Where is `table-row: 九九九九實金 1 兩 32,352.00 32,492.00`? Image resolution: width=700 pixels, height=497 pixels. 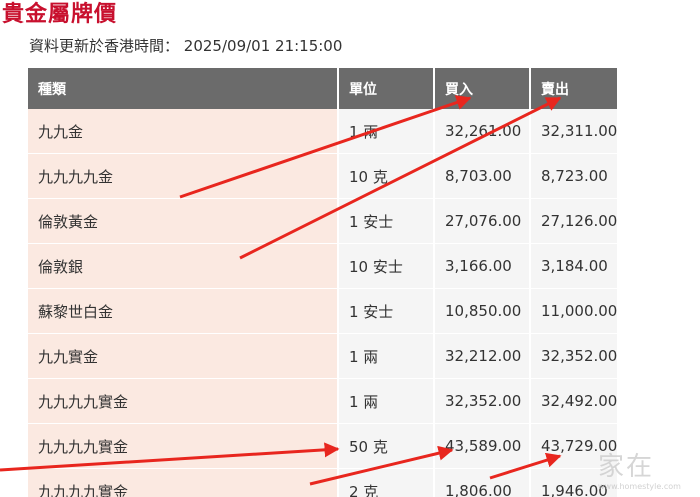
table-row: 九九九九實金 1 兩 32,352.00 32,492.00 is located at coordinates (322, 401).